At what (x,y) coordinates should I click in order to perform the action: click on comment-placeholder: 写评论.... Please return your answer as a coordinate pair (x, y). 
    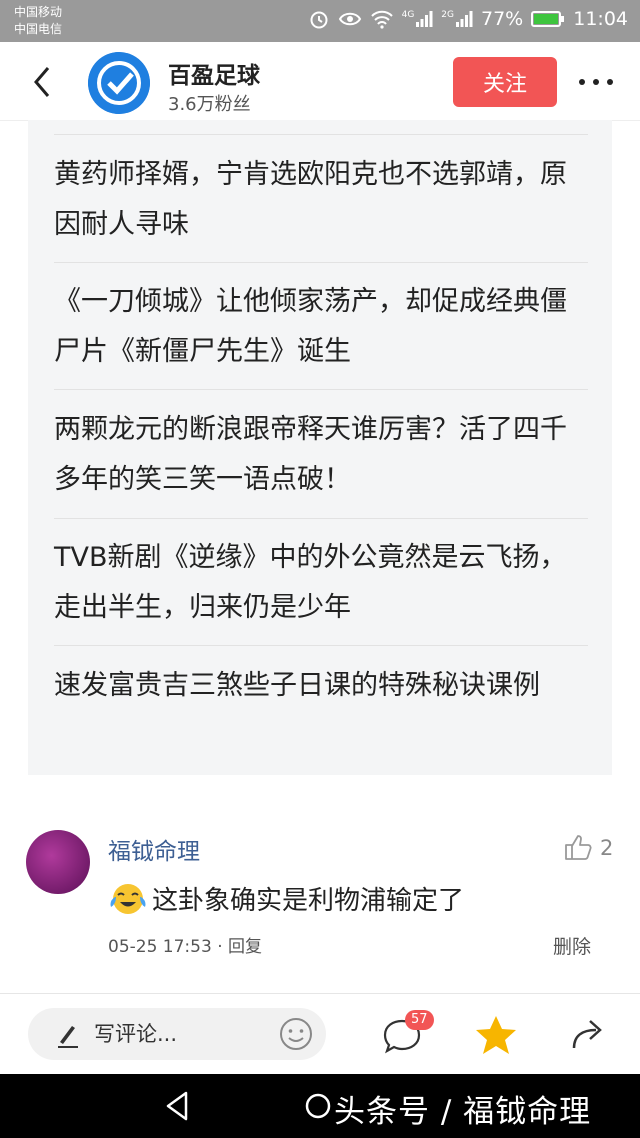
    Looking at the image, I should click on (135, 1033).